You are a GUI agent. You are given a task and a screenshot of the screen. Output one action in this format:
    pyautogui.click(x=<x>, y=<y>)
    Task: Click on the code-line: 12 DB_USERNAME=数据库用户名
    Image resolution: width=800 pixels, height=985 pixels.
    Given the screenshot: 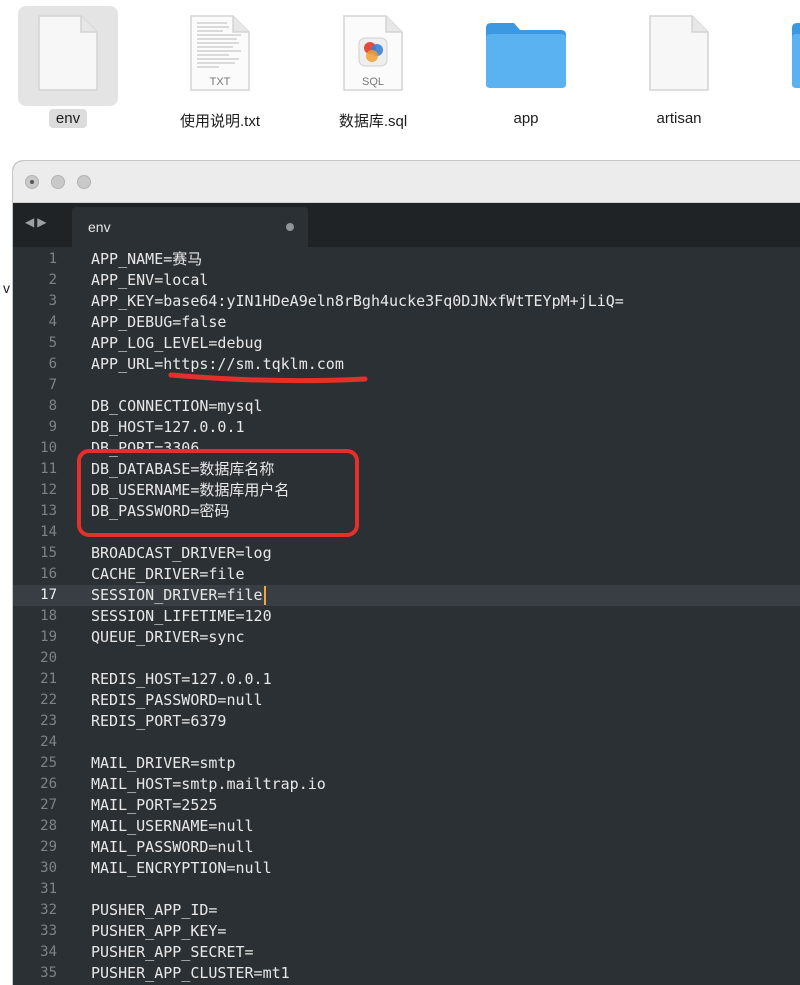 What is the action you would take?
    pyautogui.click(x=406, y=490)
    